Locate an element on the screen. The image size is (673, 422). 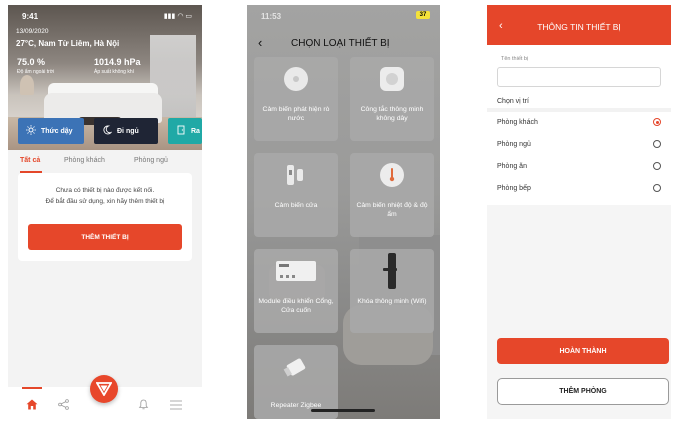
usb-repeater-icon is located at coordinates (296, 367).